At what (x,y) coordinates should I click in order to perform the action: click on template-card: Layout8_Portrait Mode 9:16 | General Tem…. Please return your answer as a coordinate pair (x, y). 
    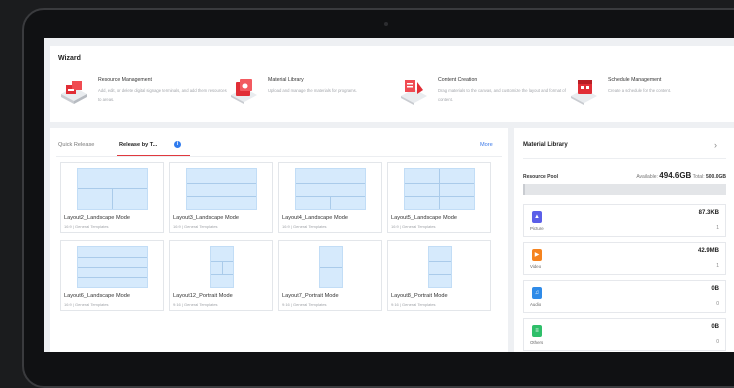
    Looking at the image, I should click on (439, 275).